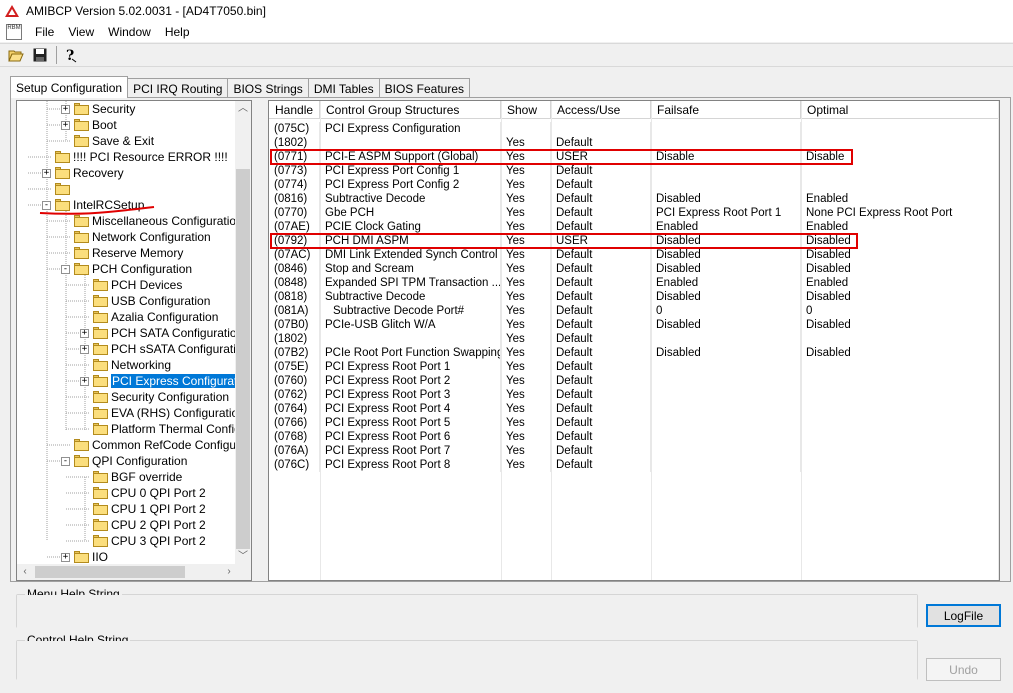  Describe the element at coordinates (178, 88) in the screenshot. I see `tab-pci-irq-routing: PCI IRQ Routing` at that location.